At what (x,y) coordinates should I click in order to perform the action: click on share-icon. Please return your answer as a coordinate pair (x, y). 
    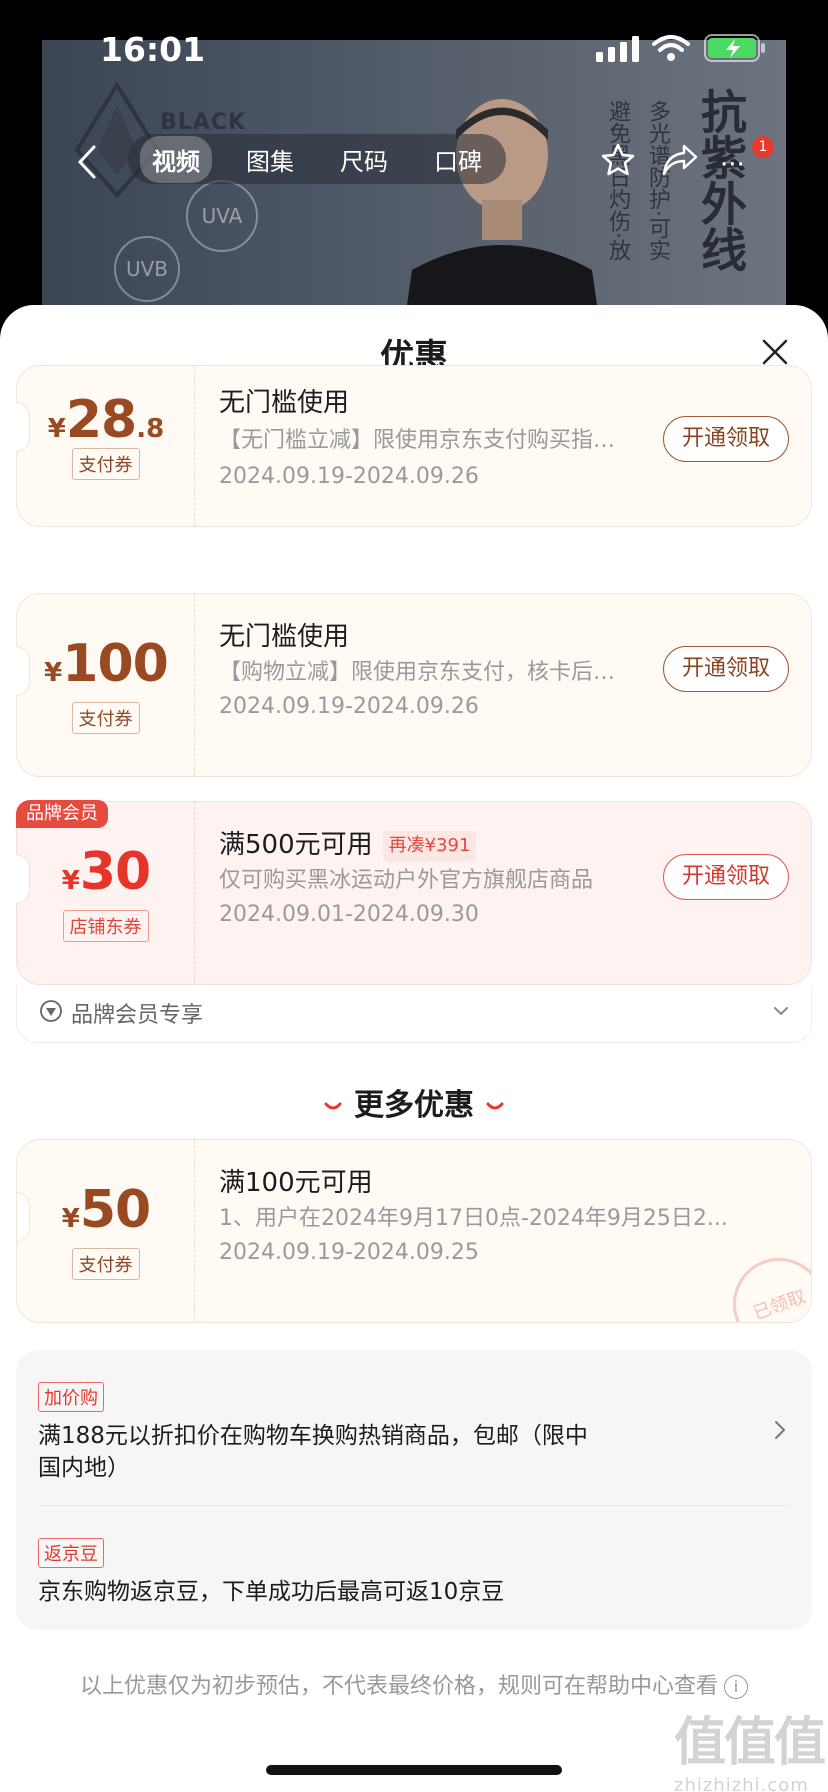
    Looking at the image, I should click on (680, 160).